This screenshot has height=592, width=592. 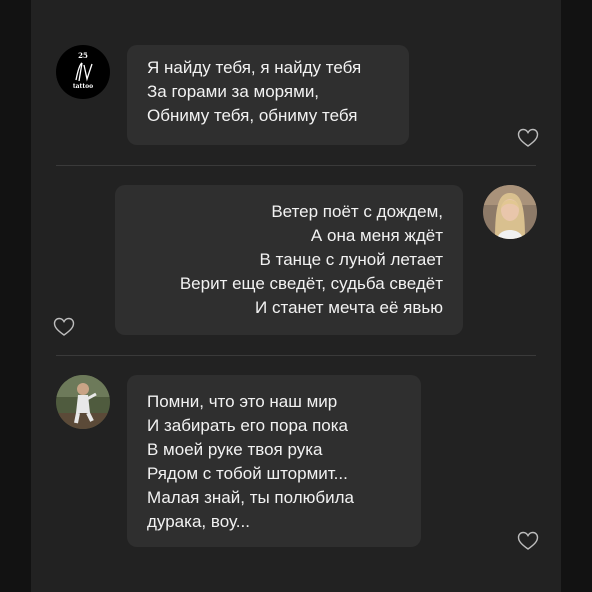 I want to click on message-line: Ветер поёт с дождем,, so click(x=357, y=211).